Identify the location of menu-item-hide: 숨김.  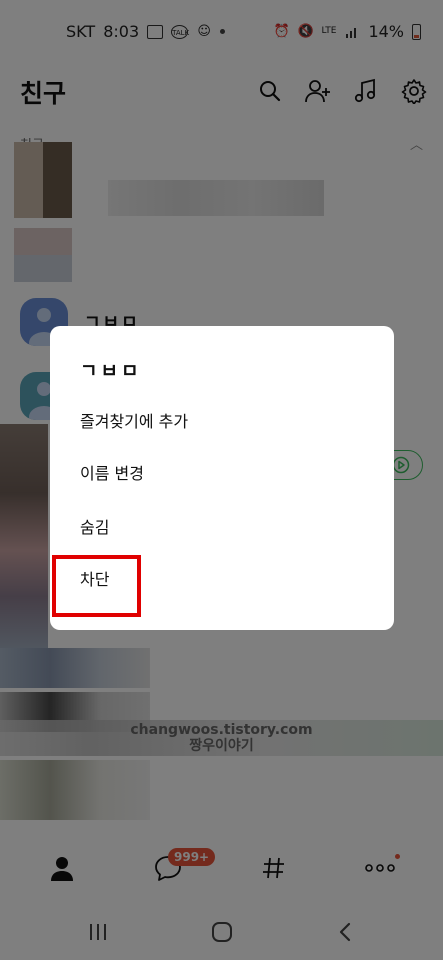
(220, 528).